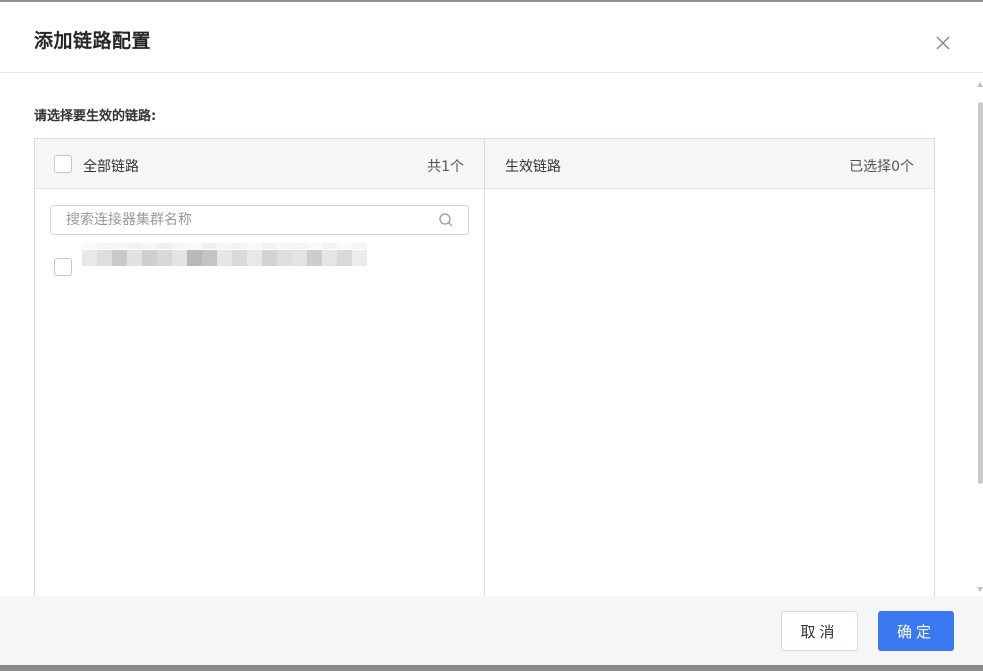  Describe the element at coordinates (881, 167) in the screenshot. I see `target-panel-count: 已选择0个` at that location.